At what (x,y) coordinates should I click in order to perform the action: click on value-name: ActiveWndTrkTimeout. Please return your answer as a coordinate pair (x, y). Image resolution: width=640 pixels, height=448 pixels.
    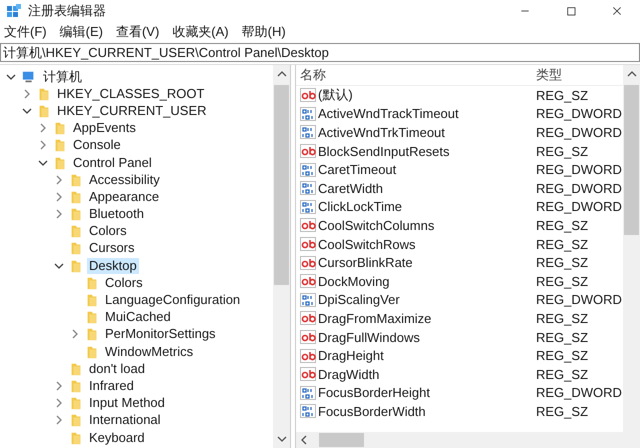
    Looking at the image, I should click on (381, 132).